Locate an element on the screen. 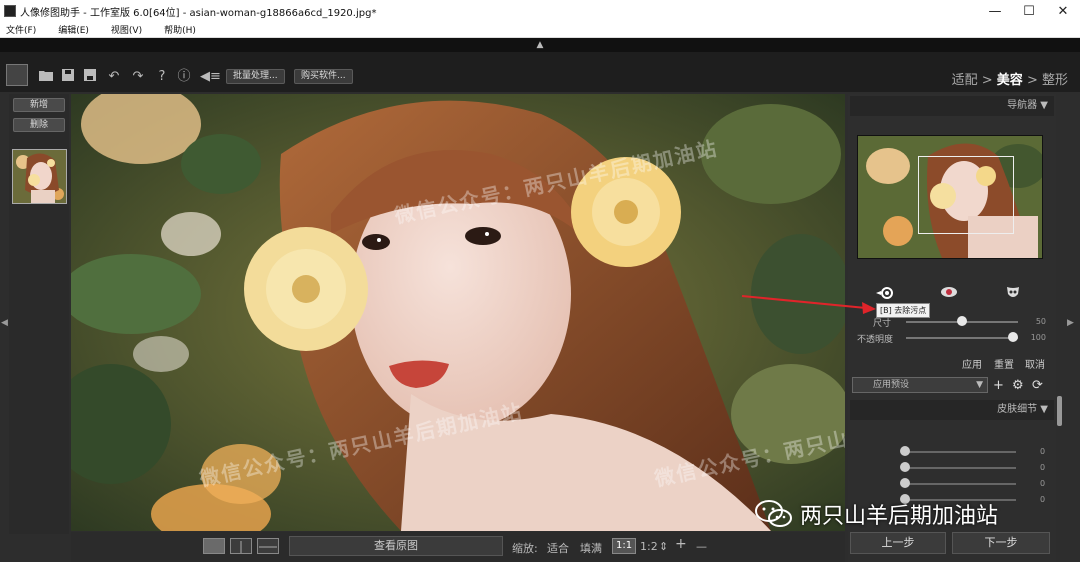 This screenshot has width=1080, height=562. flower-left is located at coordinates (306, 289).